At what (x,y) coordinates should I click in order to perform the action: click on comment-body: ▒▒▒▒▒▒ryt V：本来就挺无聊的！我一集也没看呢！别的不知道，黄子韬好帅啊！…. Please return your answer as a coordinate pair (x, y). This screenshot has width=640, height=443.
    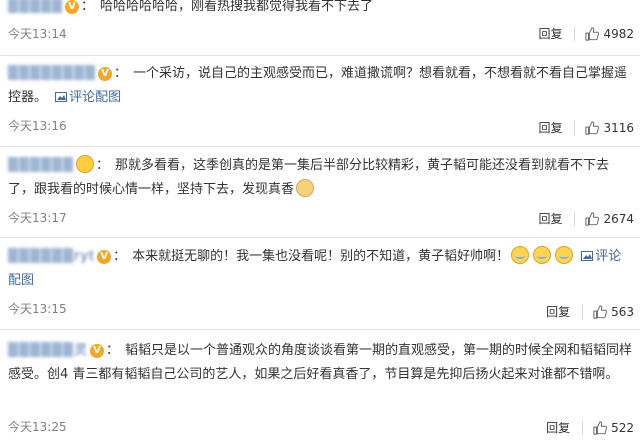
    Looking at the image, I should click on (321, 269).